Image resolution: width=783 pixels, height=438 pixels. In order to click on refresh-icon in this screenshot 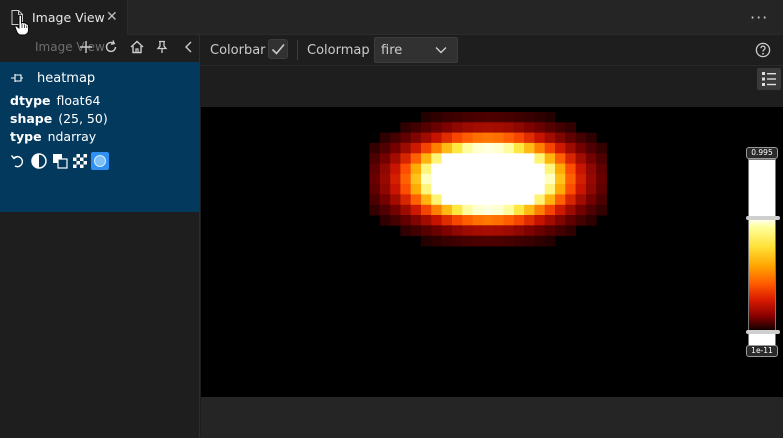, I will do `click(111, 47)`.